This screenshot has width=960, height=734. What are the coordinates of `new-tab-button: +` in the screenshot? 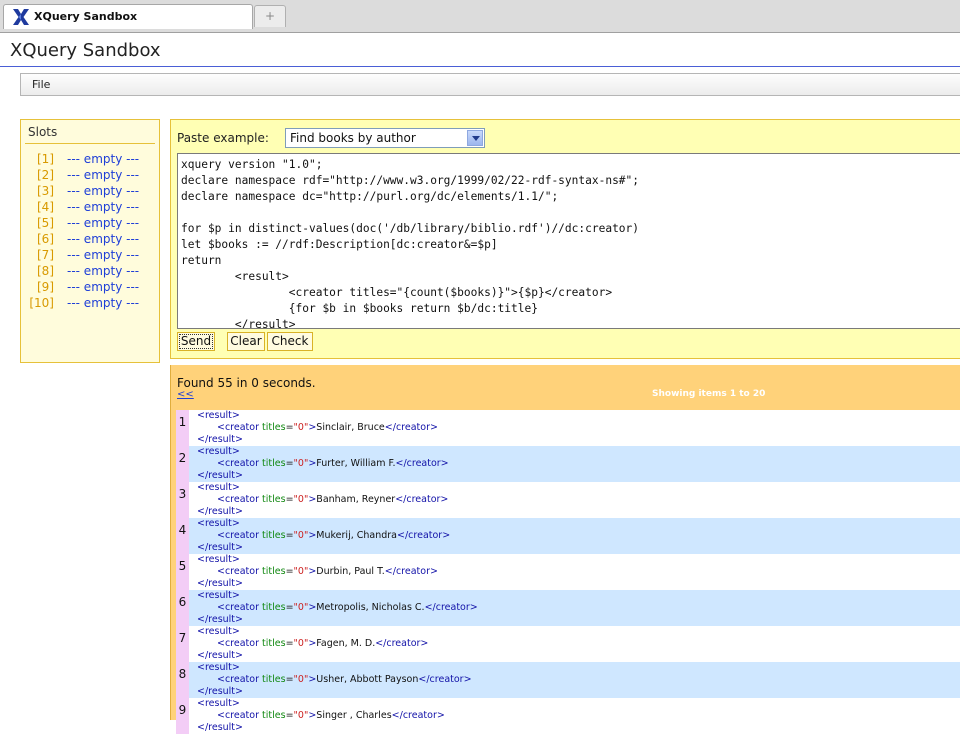 It's located at (270, 16).